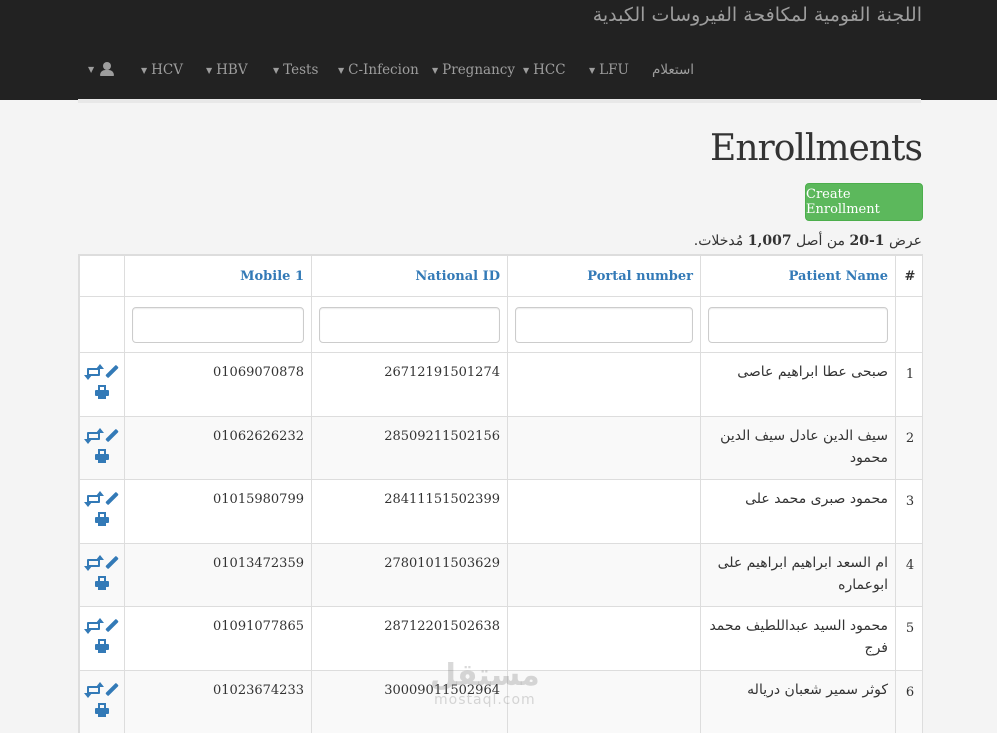  I want to click on header-patient-name: Patient Name, so click(798, 276).